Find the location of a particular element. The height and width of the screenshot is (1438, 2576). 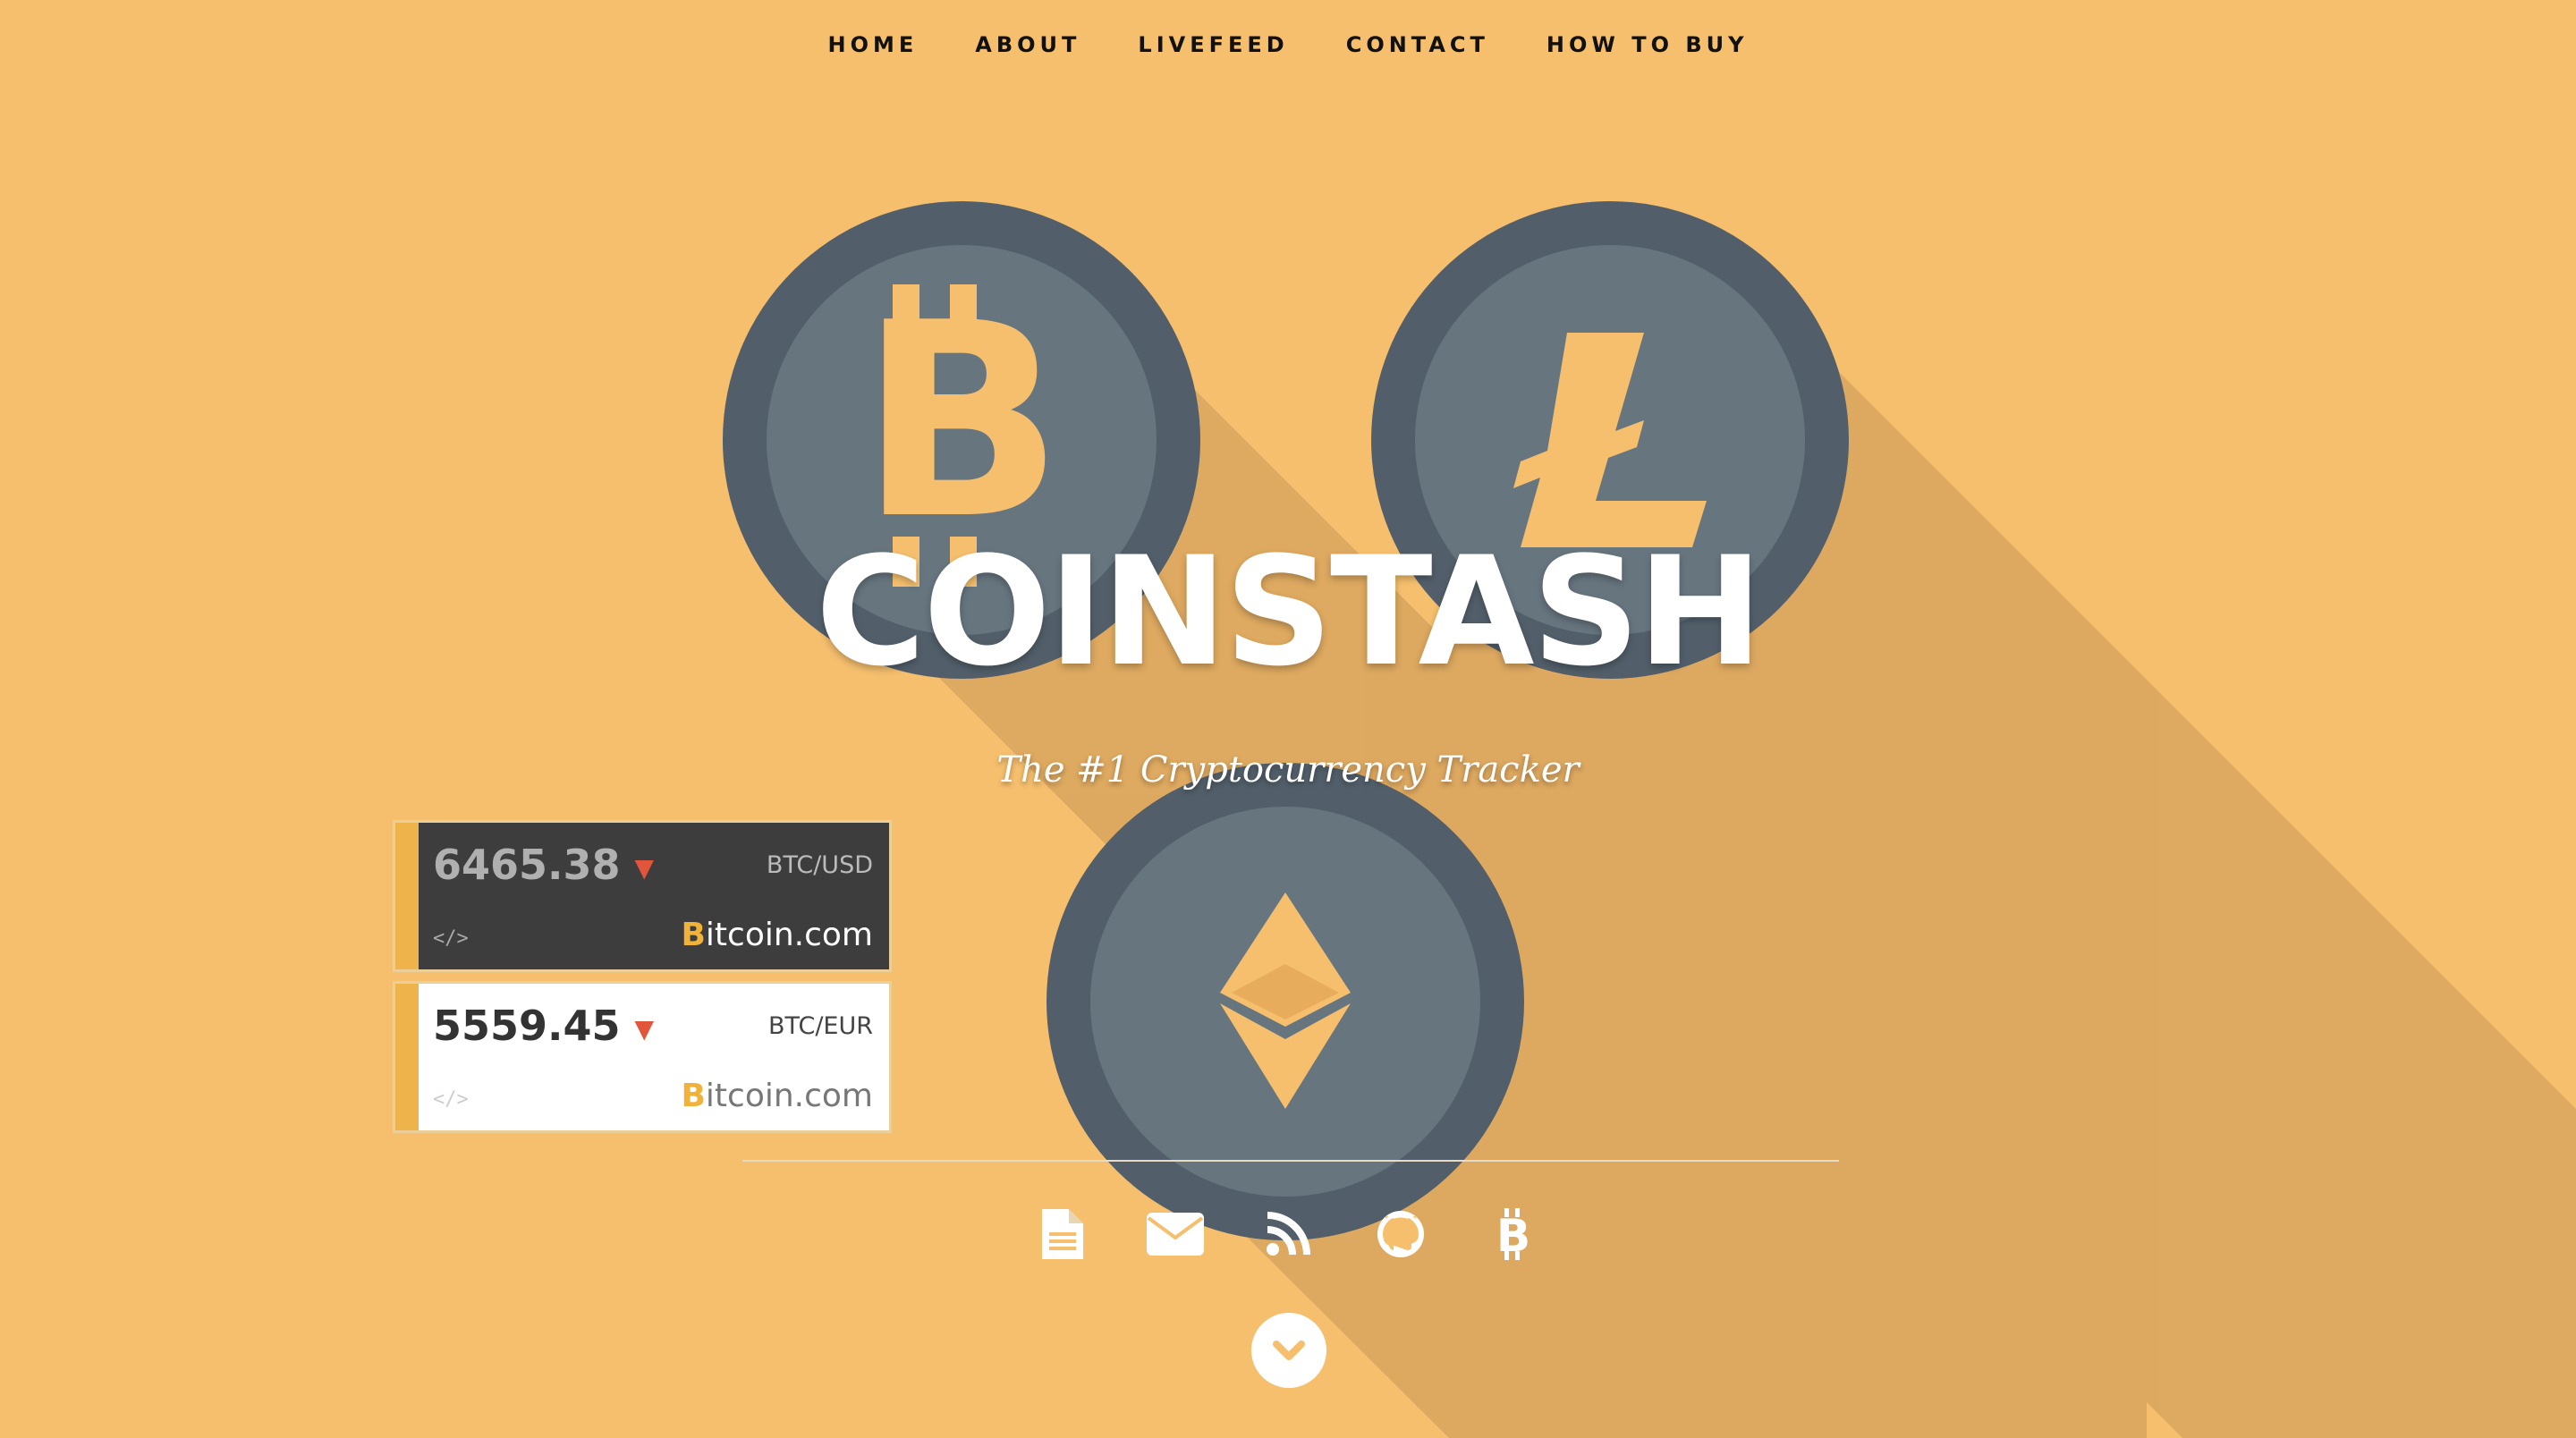

bitcoin-icon: B is located at coordinates (1513, 1234).